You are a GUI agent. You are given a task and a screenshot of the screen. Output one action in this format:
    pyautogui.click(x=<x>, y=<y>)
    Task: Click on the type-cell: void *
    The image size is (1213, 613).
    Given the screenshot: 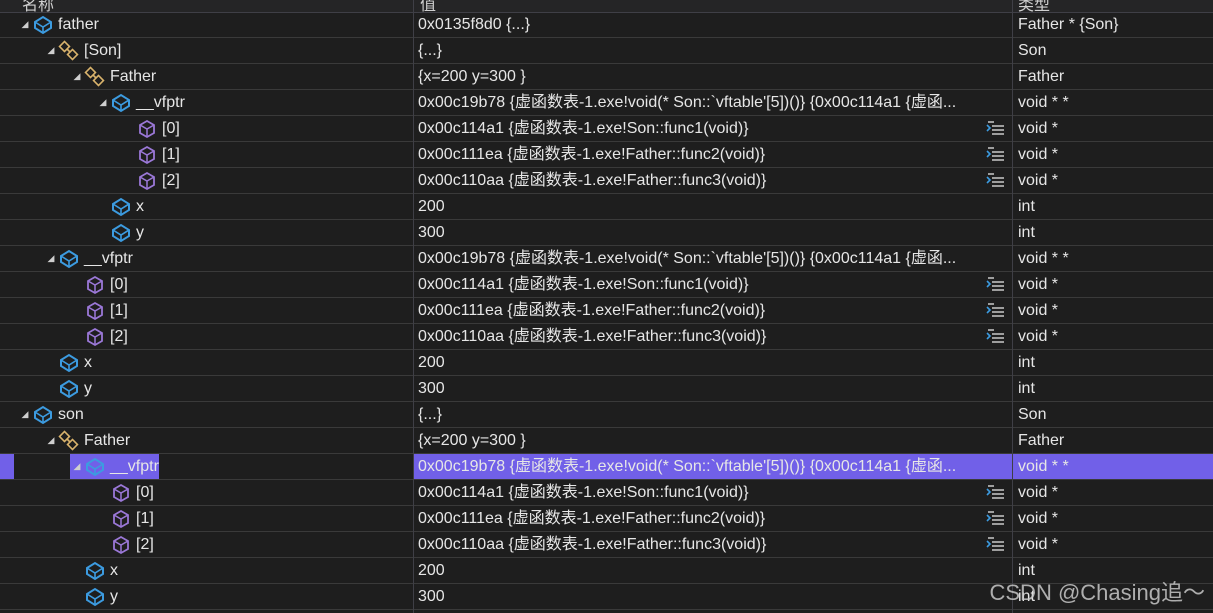 What is the action you would take?
    pyautogui.click(x=1113, y=310)
    